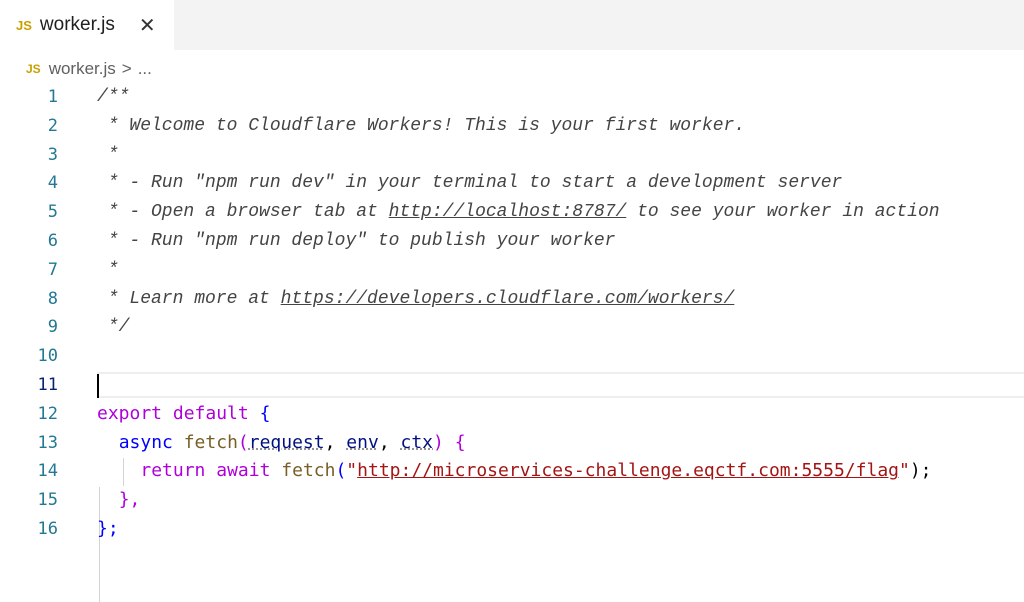 The height and width of the screenshot is (602, 1024). What do you see at coordinates (512, 97) in the screenshot?
I see `code-line: 1 /**` at bounding box center [512, 97].